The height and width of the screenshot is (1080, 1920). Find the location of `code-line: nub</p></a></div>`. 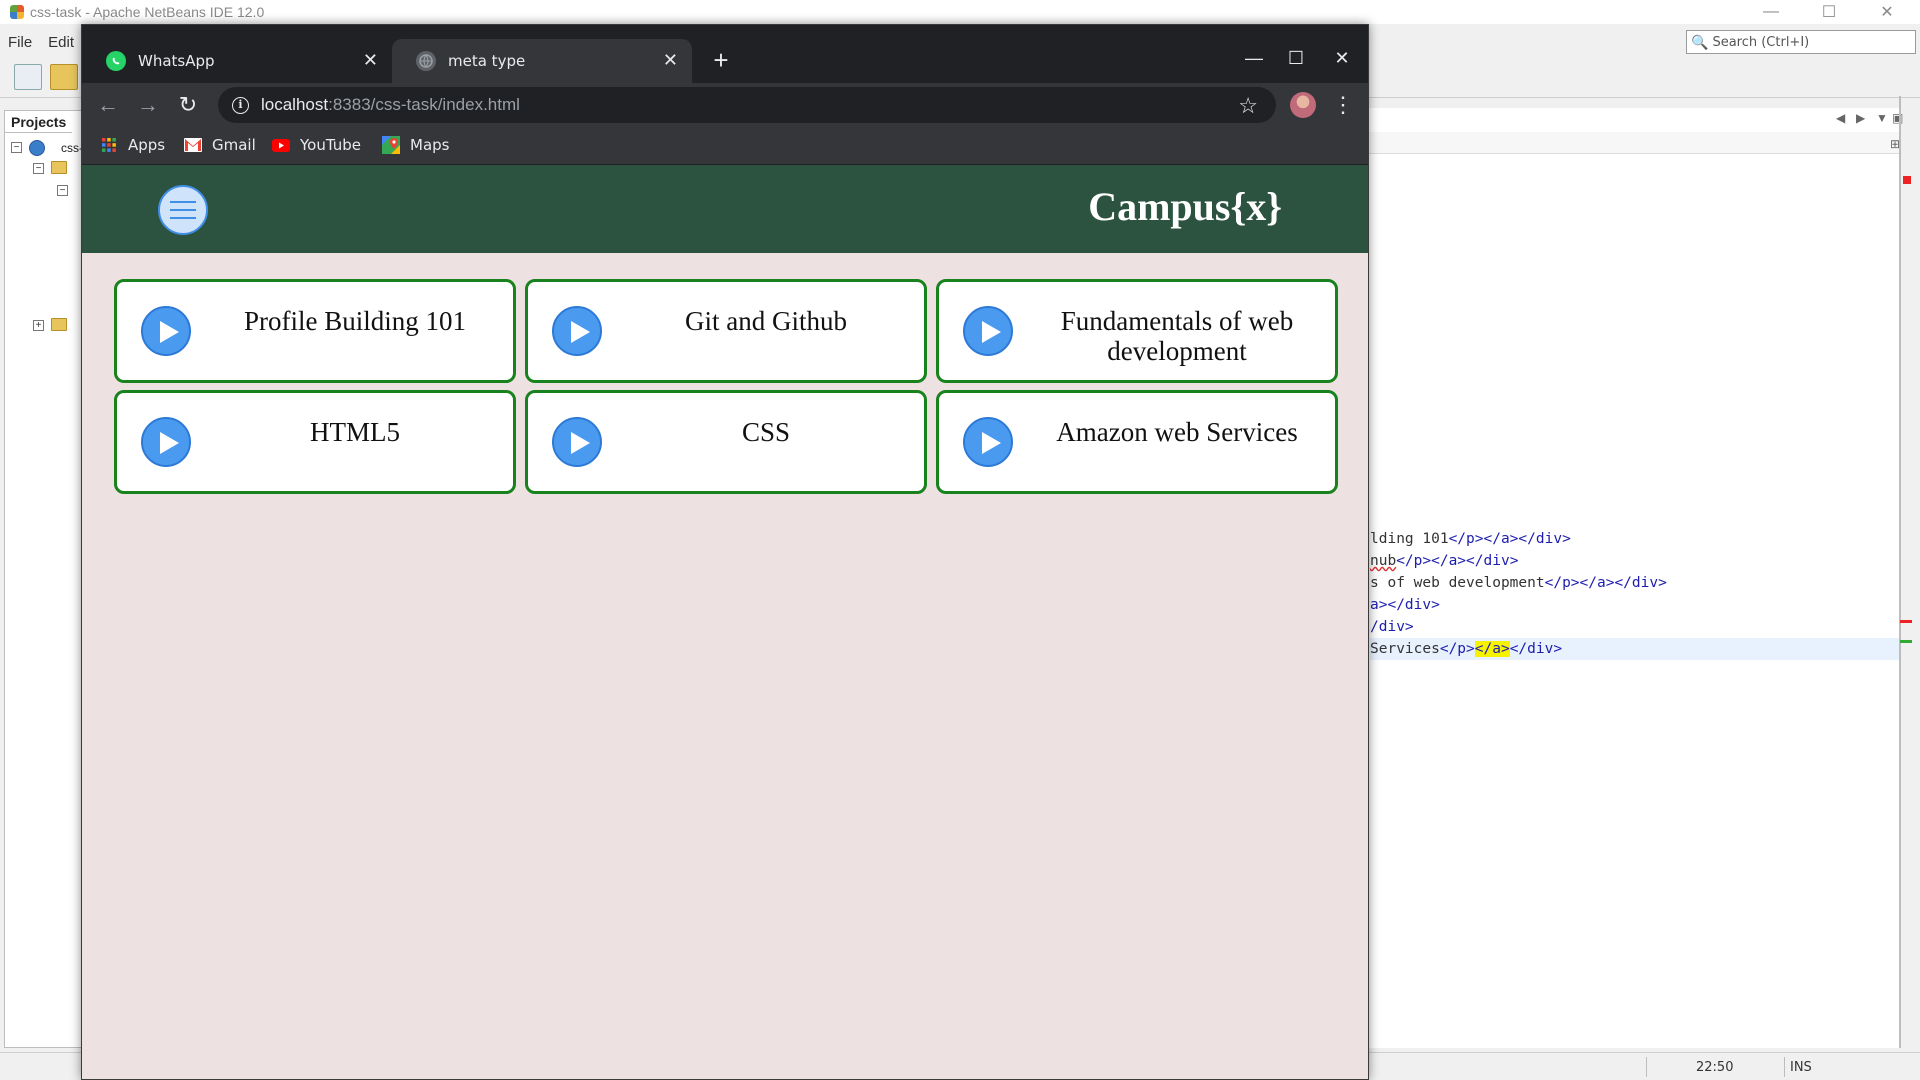

code-line: nub</p></a></div> is located at coordinates (1444, 561).